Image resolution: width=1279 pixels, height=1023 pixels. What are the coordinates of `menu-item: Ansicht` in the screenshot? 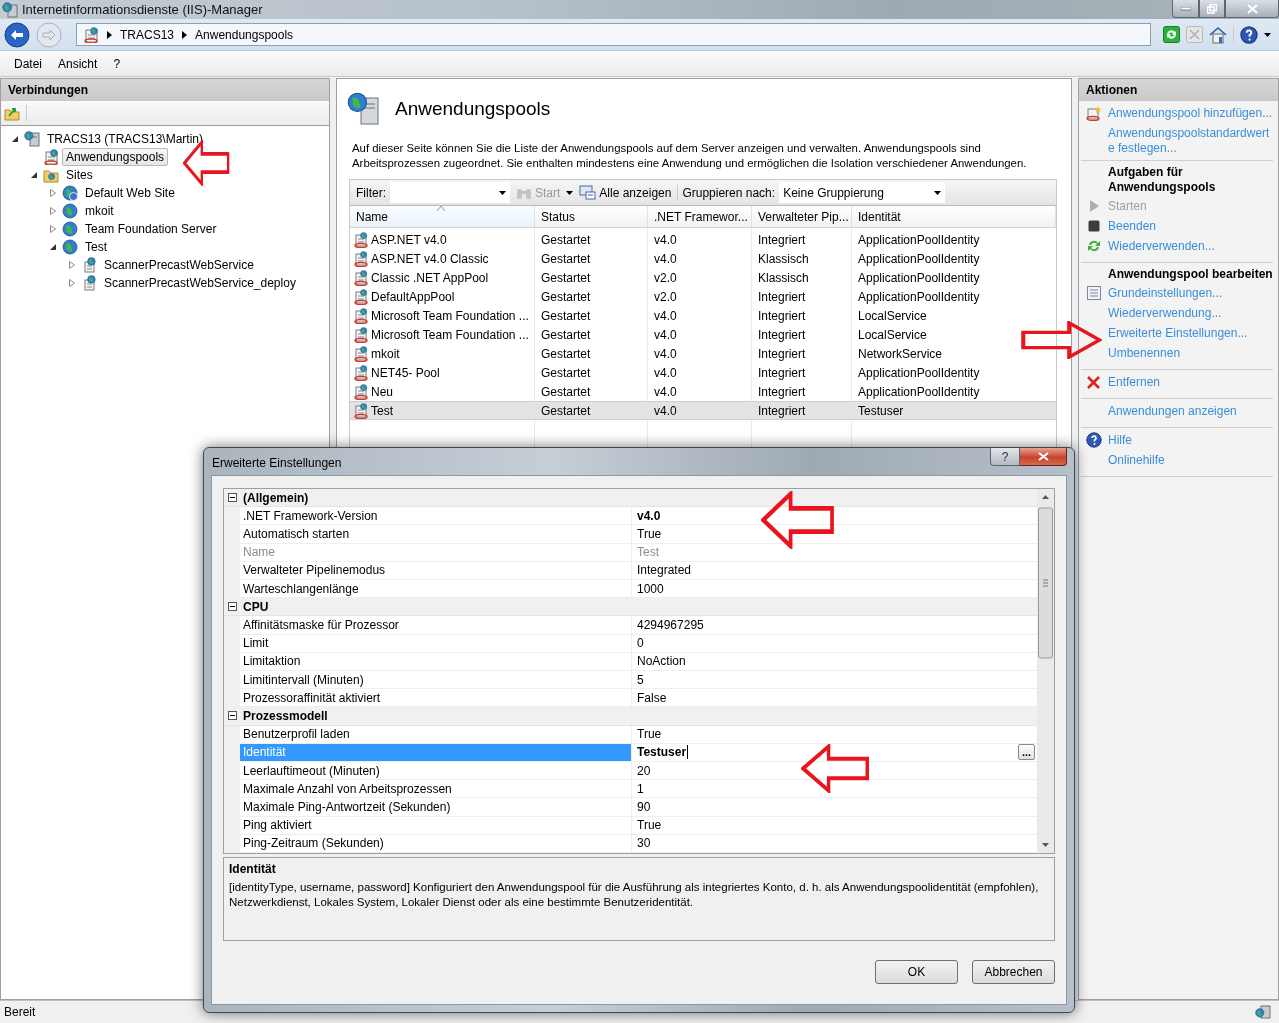 It's located at (78, 63).